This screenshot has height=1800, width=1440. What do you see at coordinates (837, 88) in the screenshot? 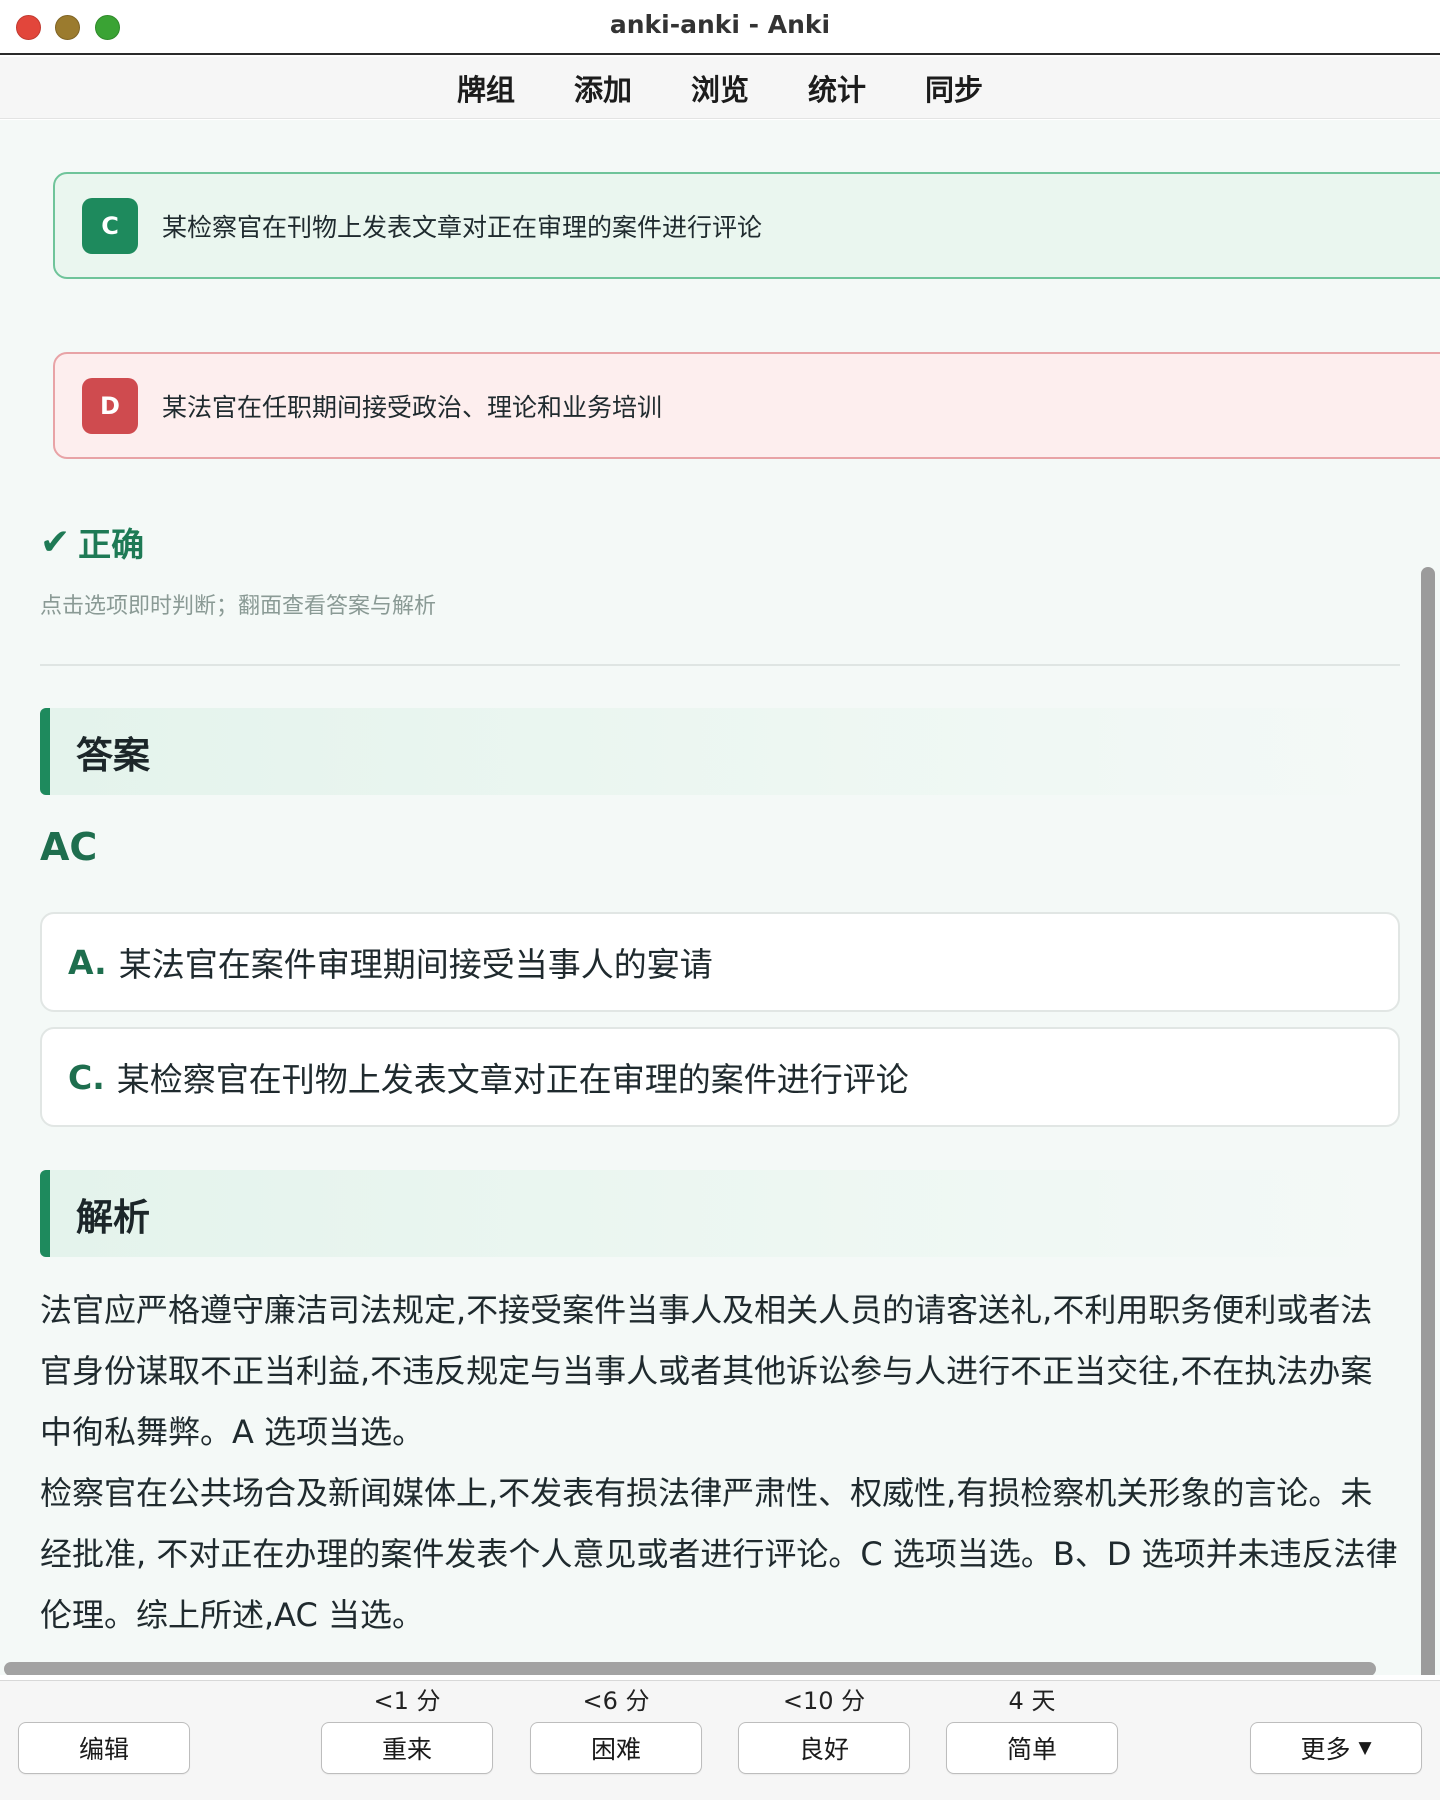
I see `nav-stats: 统计` at bounding box center [837, 88].